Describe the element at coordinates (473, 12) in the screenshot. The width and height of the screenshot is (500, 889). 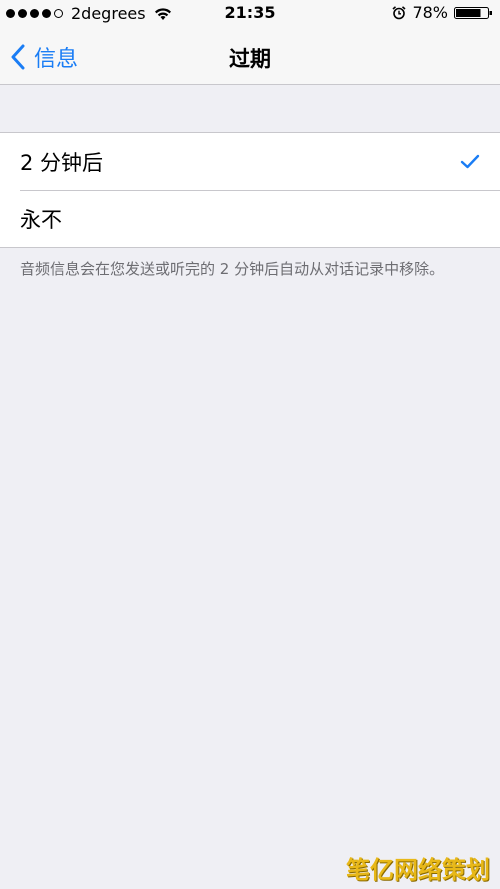
I see `battery-icon` at that location.